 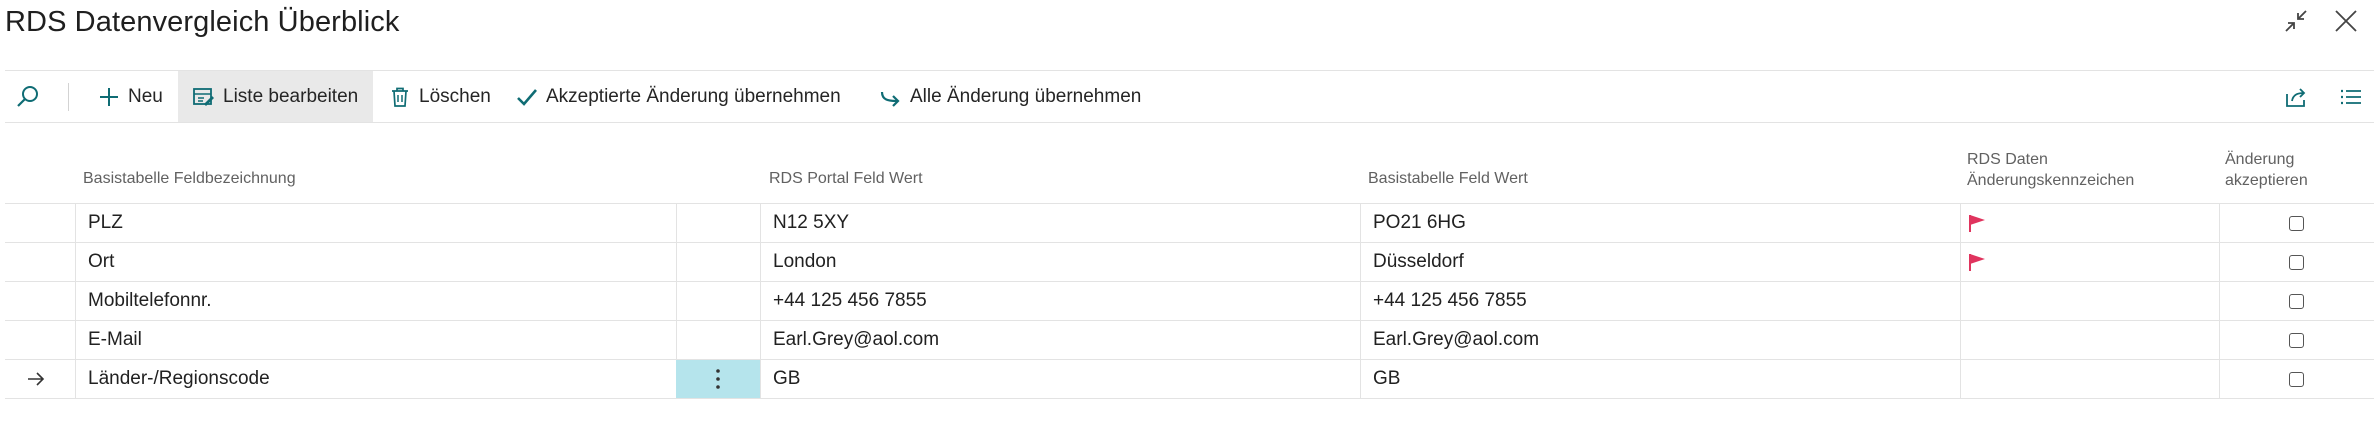 I want to click on base-value-cell: GB, so click(x=1661, y=379).